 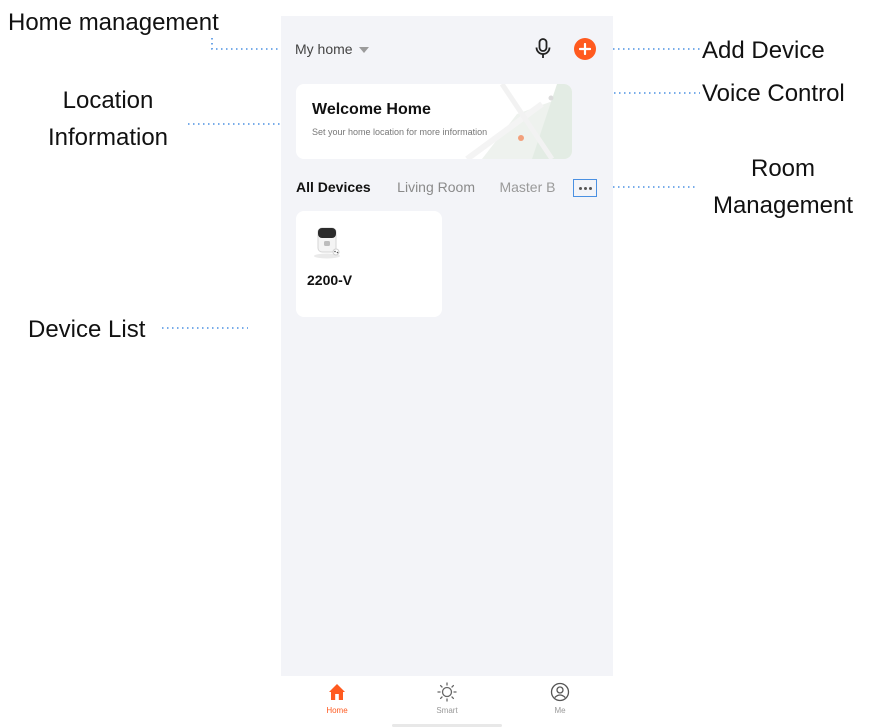 What do you see at coordinates (324, 49) in the screenshot?
I see `home-name: My home` at bounding box center [324, 49].